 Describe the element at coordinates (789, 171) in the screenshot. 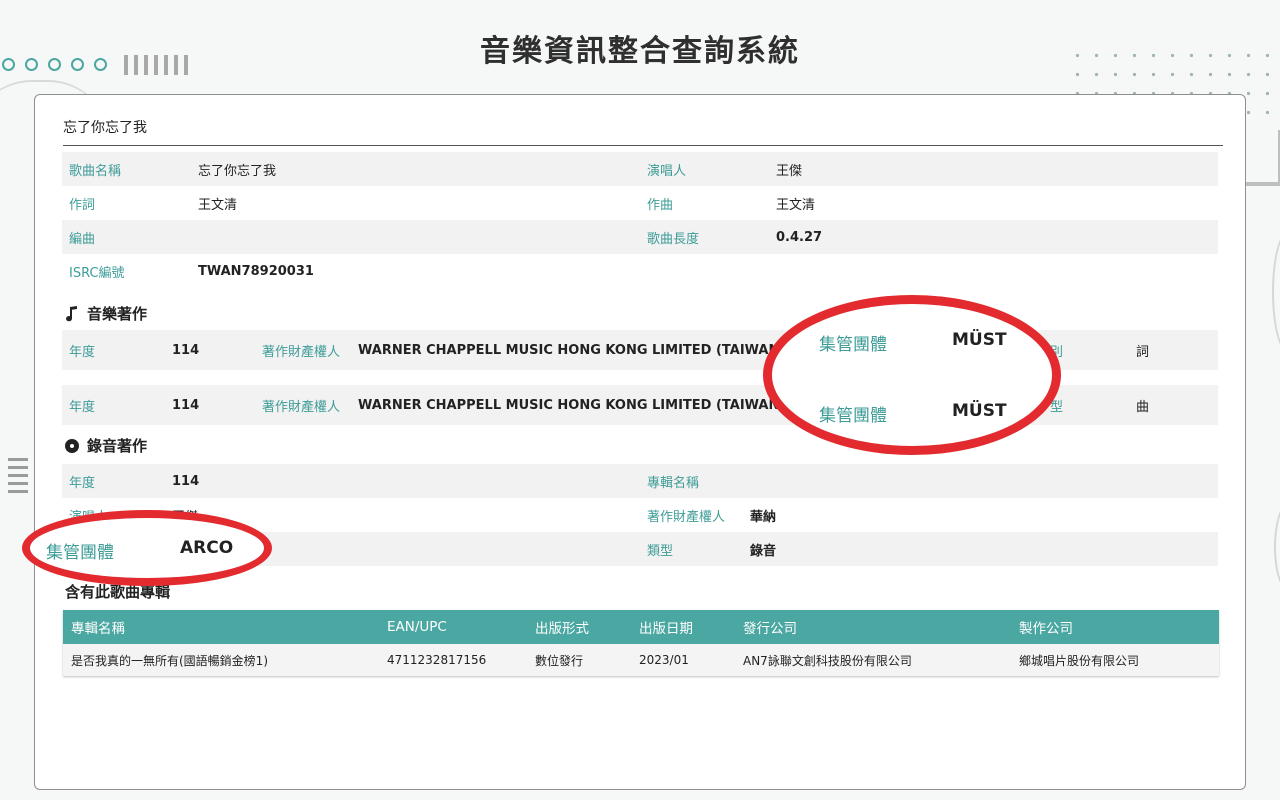

I see `singer-value: 王傑` at that location.